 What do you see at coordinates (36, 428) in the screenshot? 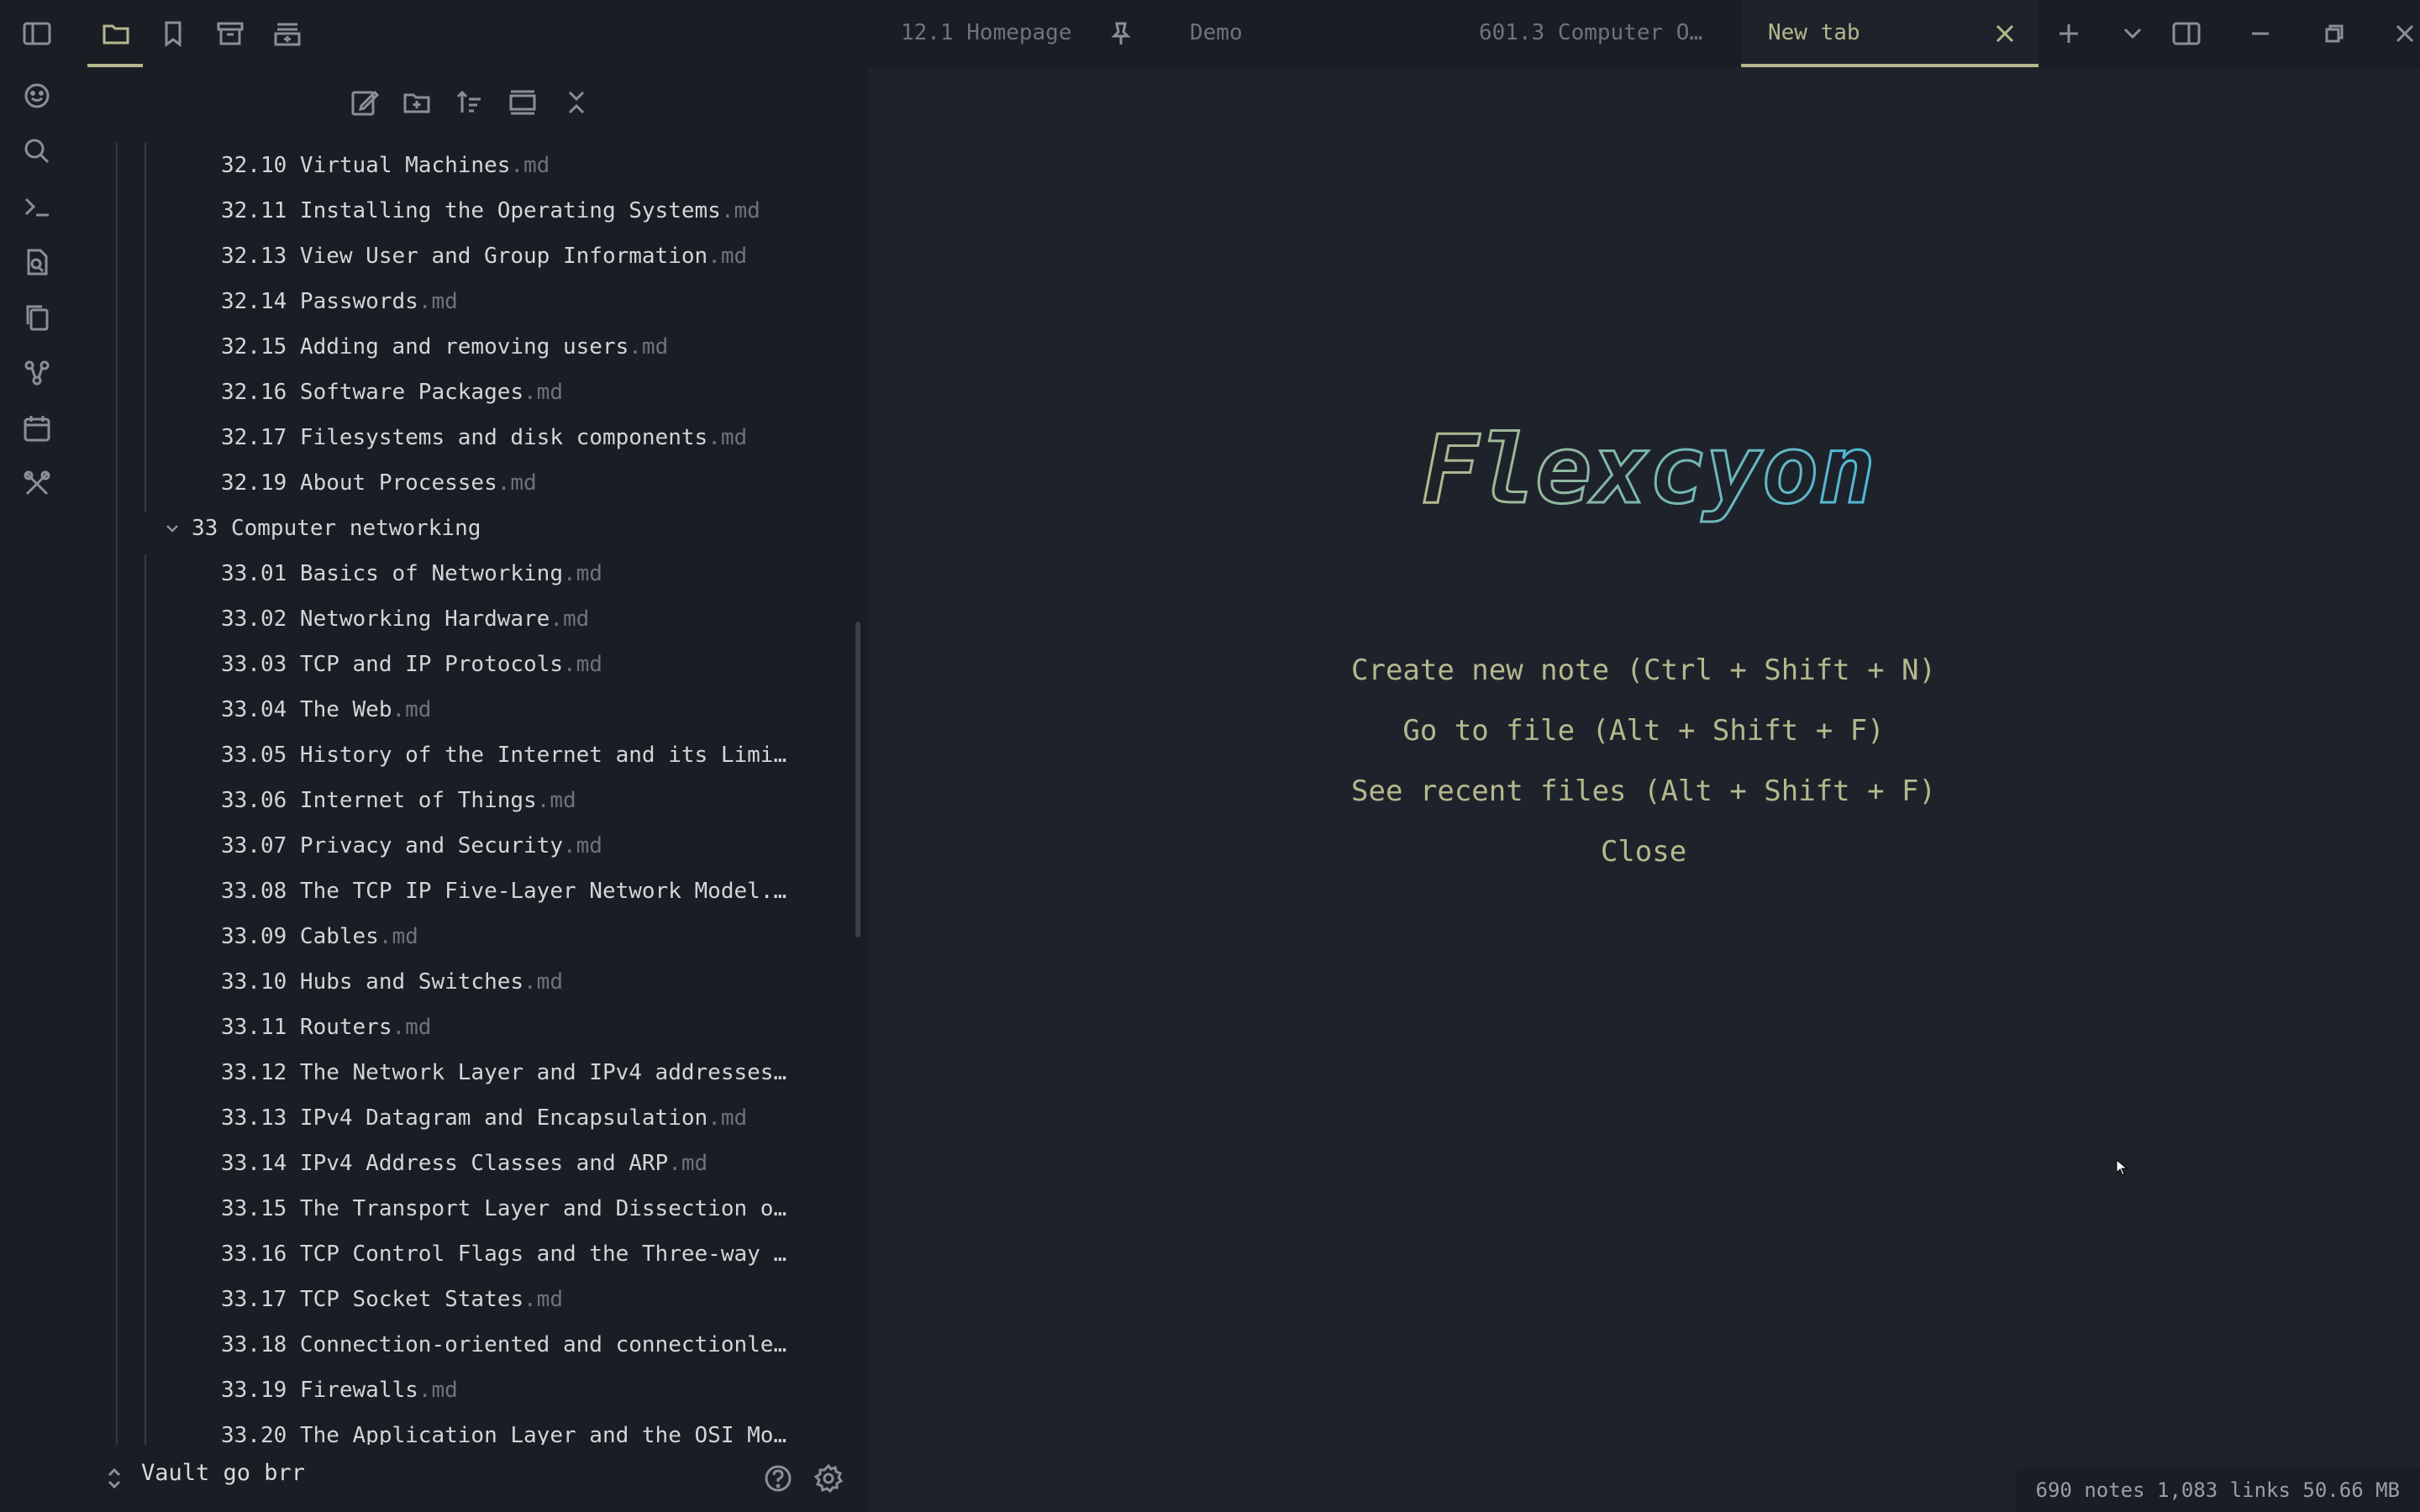
I see `calendar-icon` at bounding box center [36, 428].